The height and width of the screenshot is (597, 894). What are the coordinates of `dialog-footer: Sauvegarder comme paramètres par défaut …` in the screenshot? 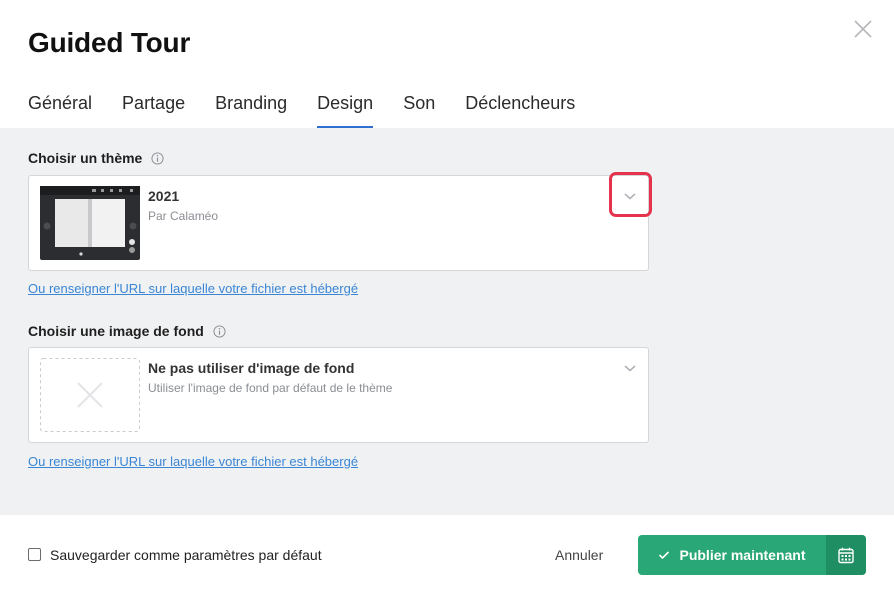 It's located at (447, 556).